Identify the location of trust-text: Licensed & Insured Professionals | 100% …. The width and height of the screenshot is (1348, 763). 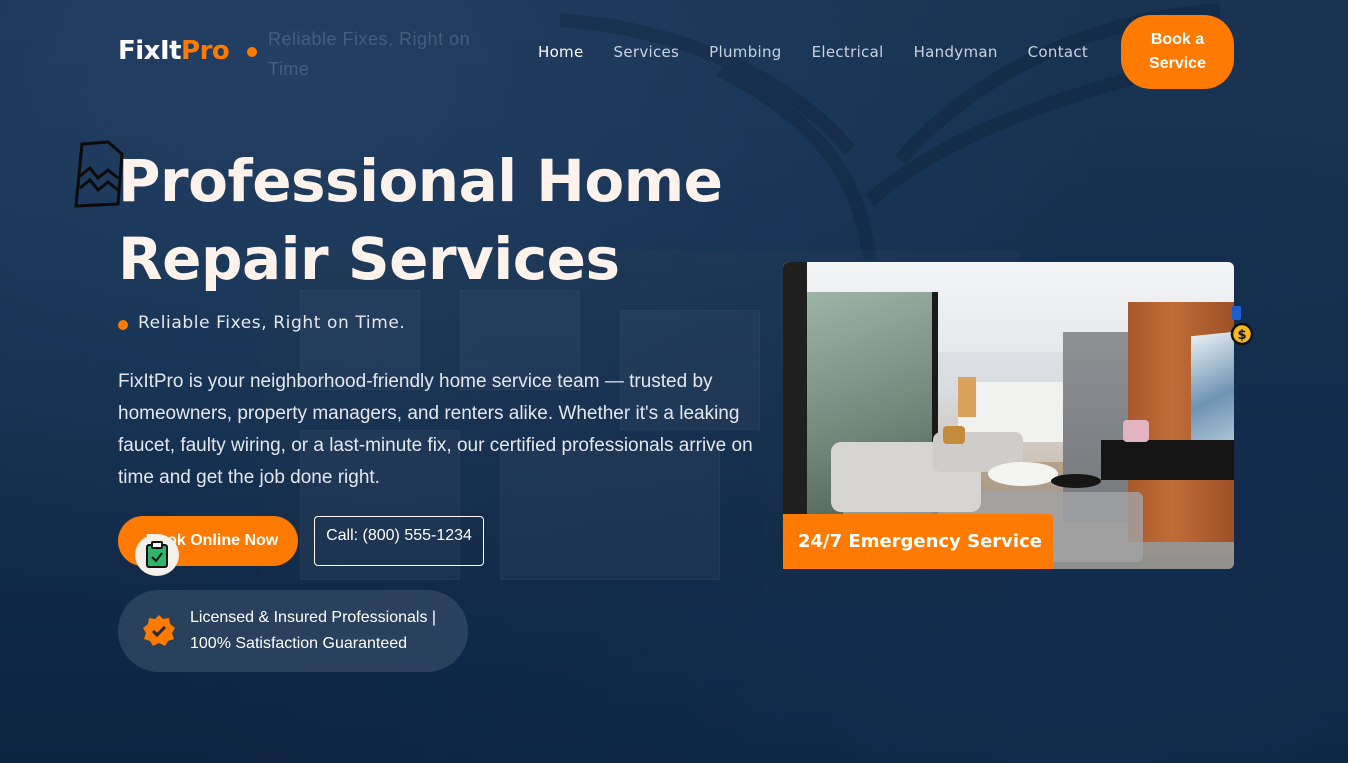
(313, 630).